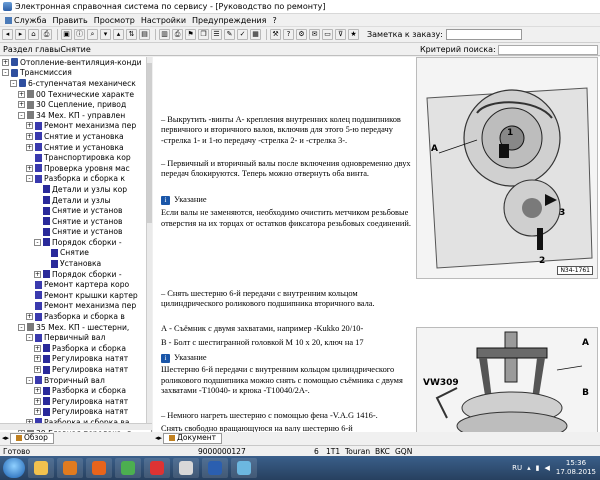 The image size is (600, 480). Describe the element at coordinates (105, 34) in the screenshot. I see `down-icon: ▾` at that location.